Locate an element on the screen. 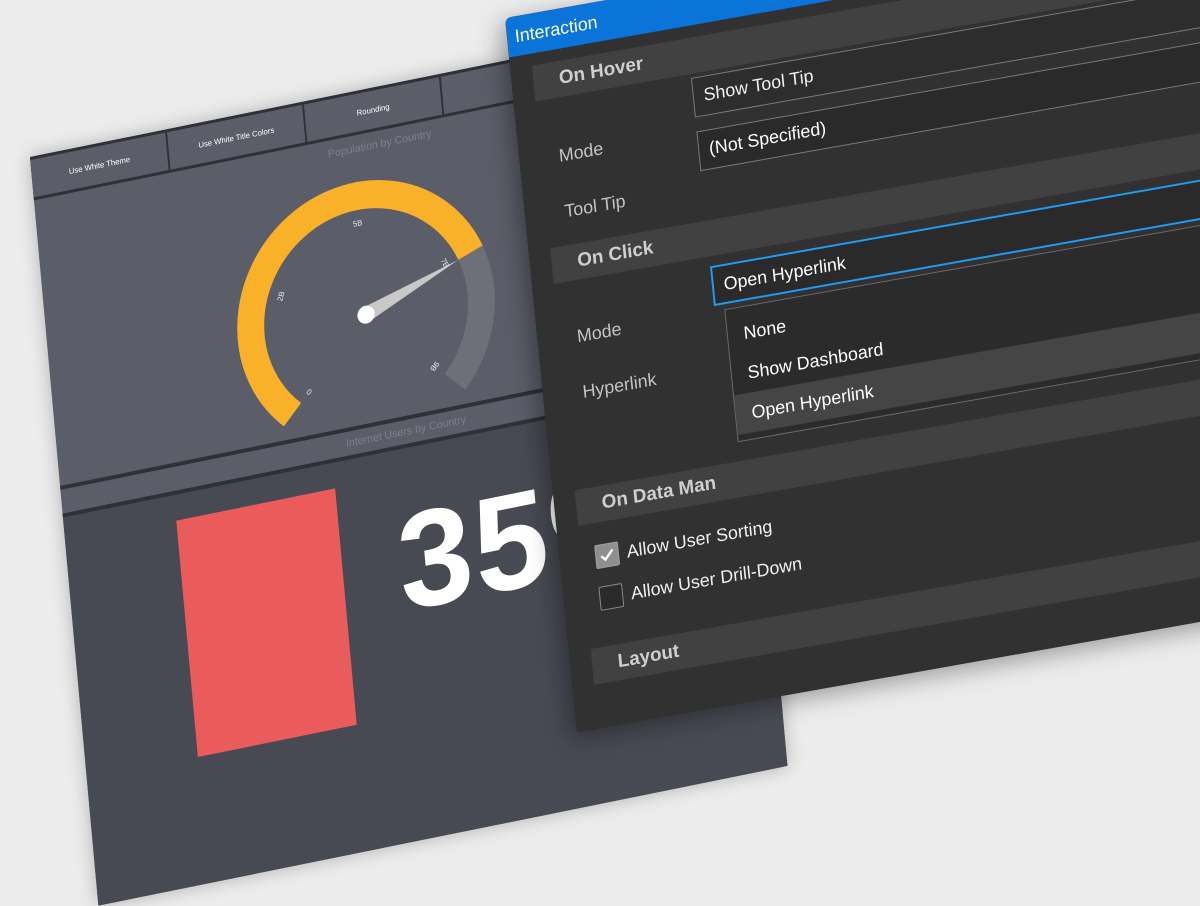 This screenshot has height=906, width=1200. hover-mode-label: Mode is located at coordinates (581, 152).